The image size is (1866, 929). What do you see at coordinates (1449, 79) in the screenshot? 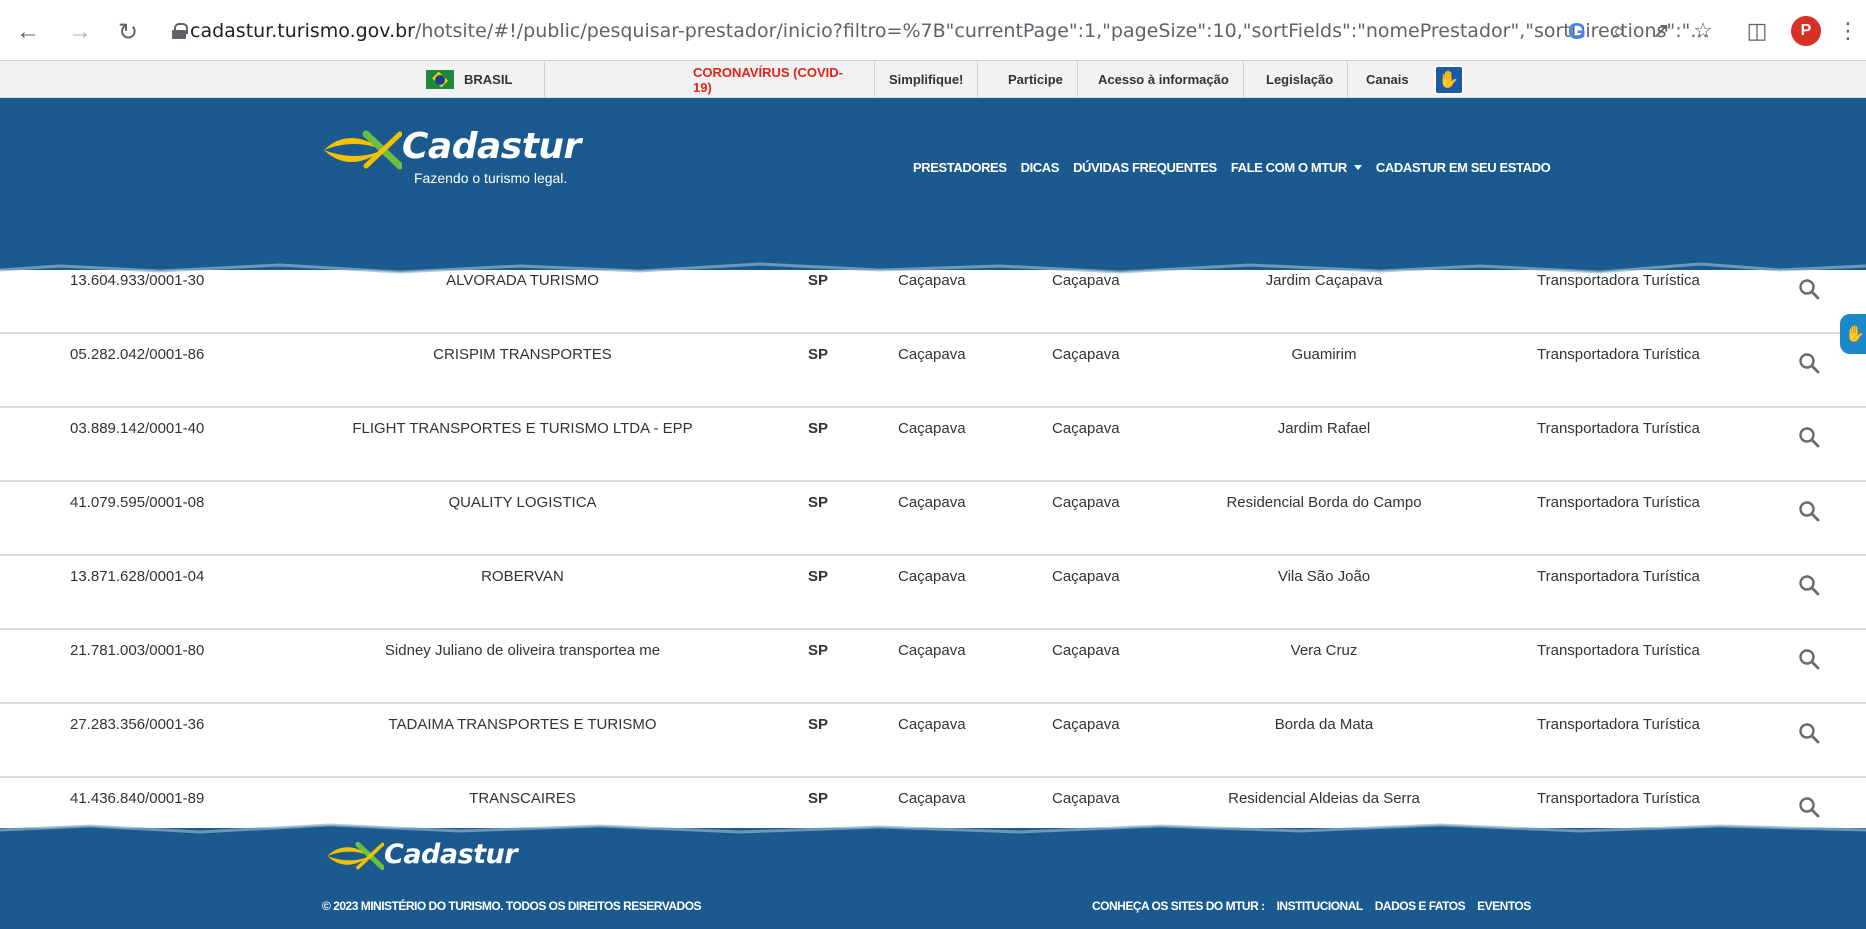
I see `sign-language-icon: ✋` at bounding box center [1449, 79].